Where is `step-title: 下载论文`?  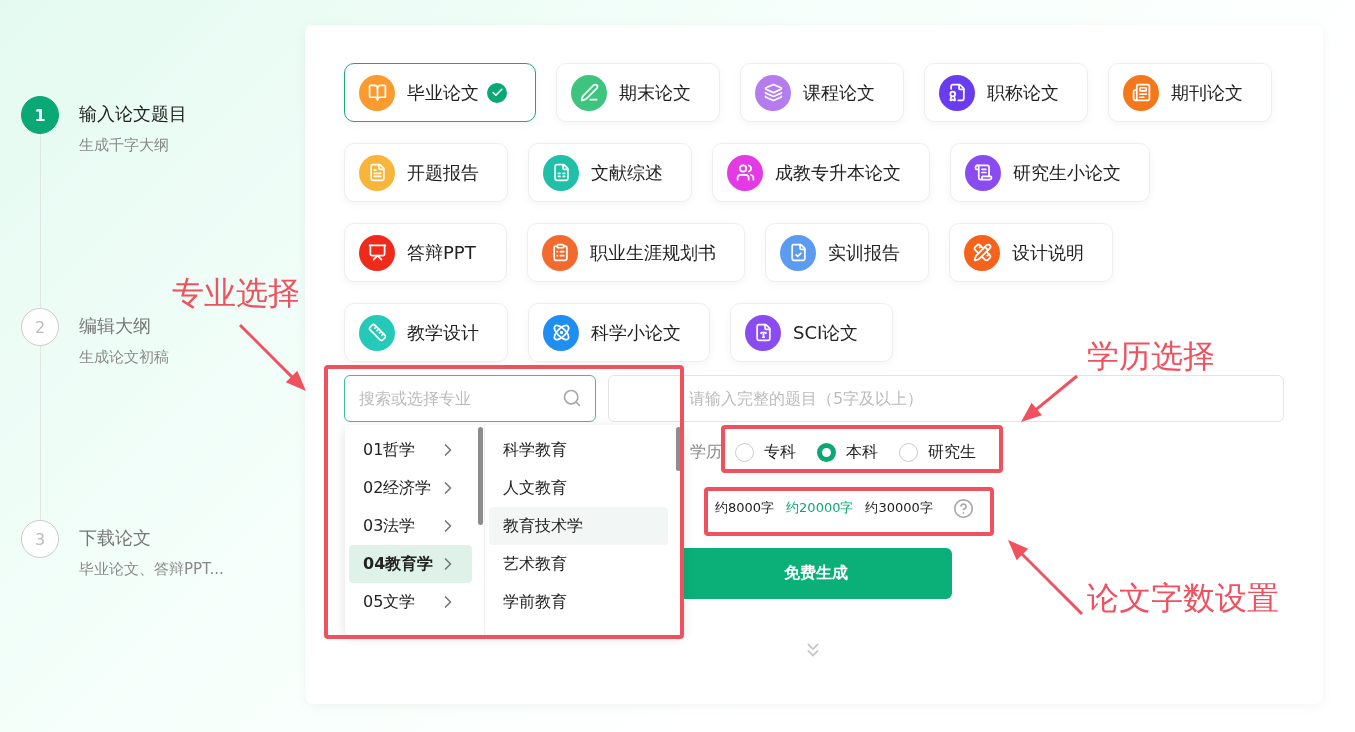 step-title: 下载论文 is located at coordinates (115, 538).